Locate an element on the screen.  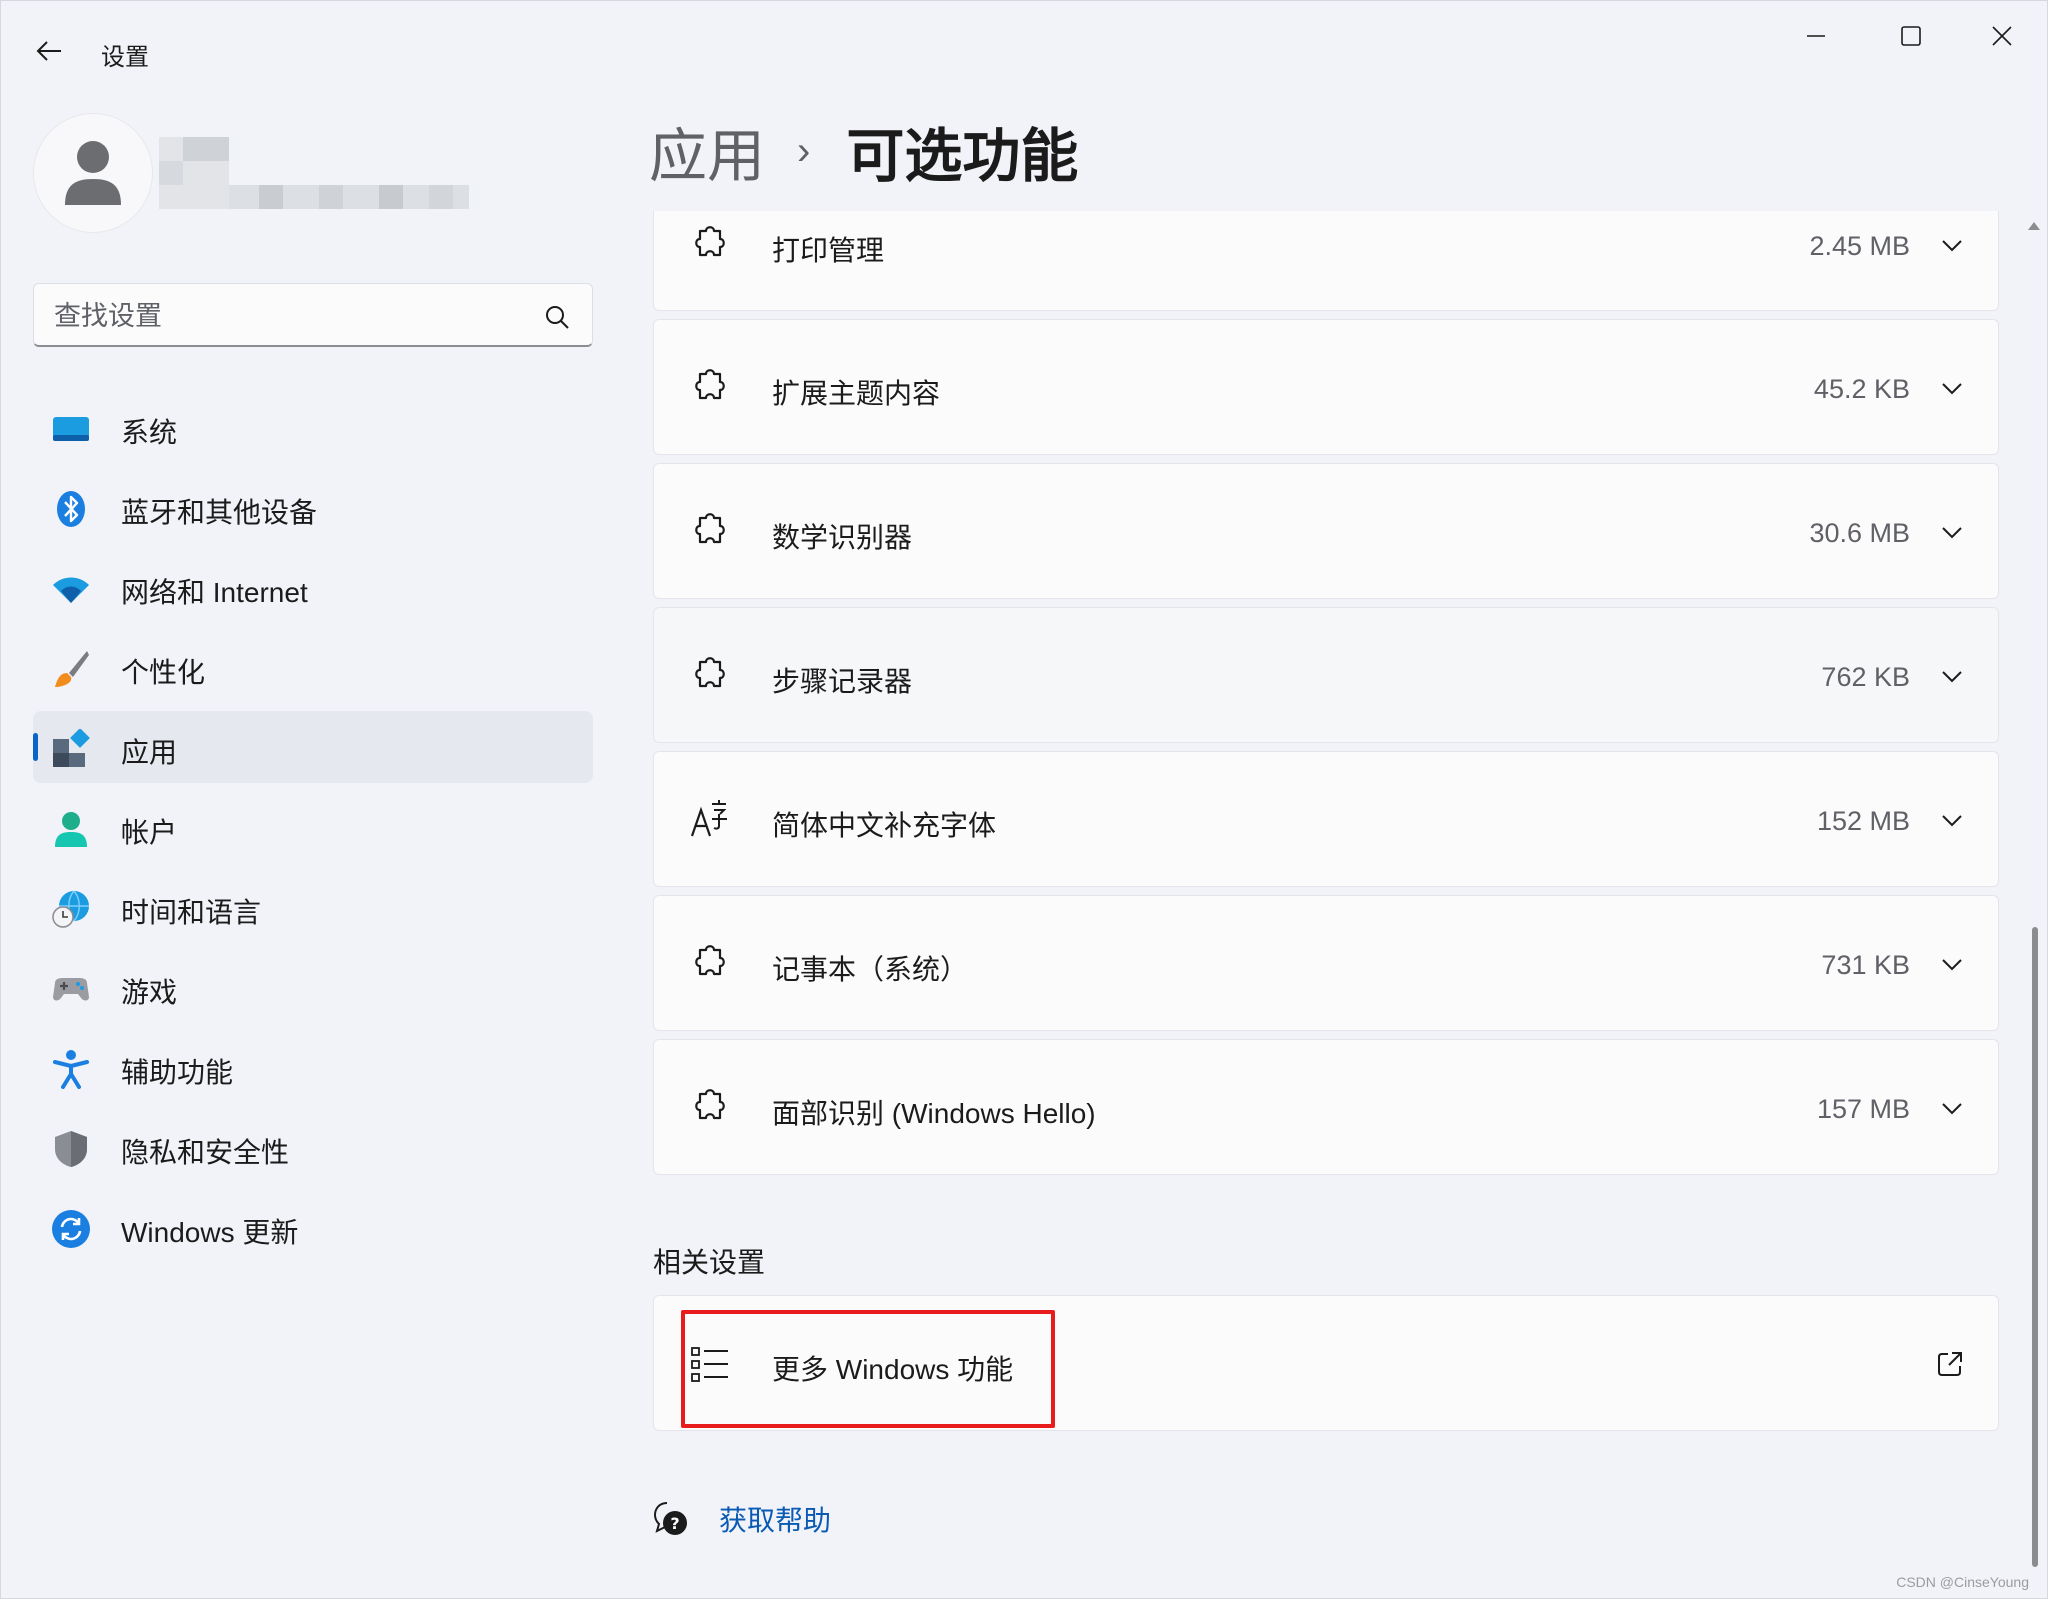
account-icon is located at coordinates (71, 829).